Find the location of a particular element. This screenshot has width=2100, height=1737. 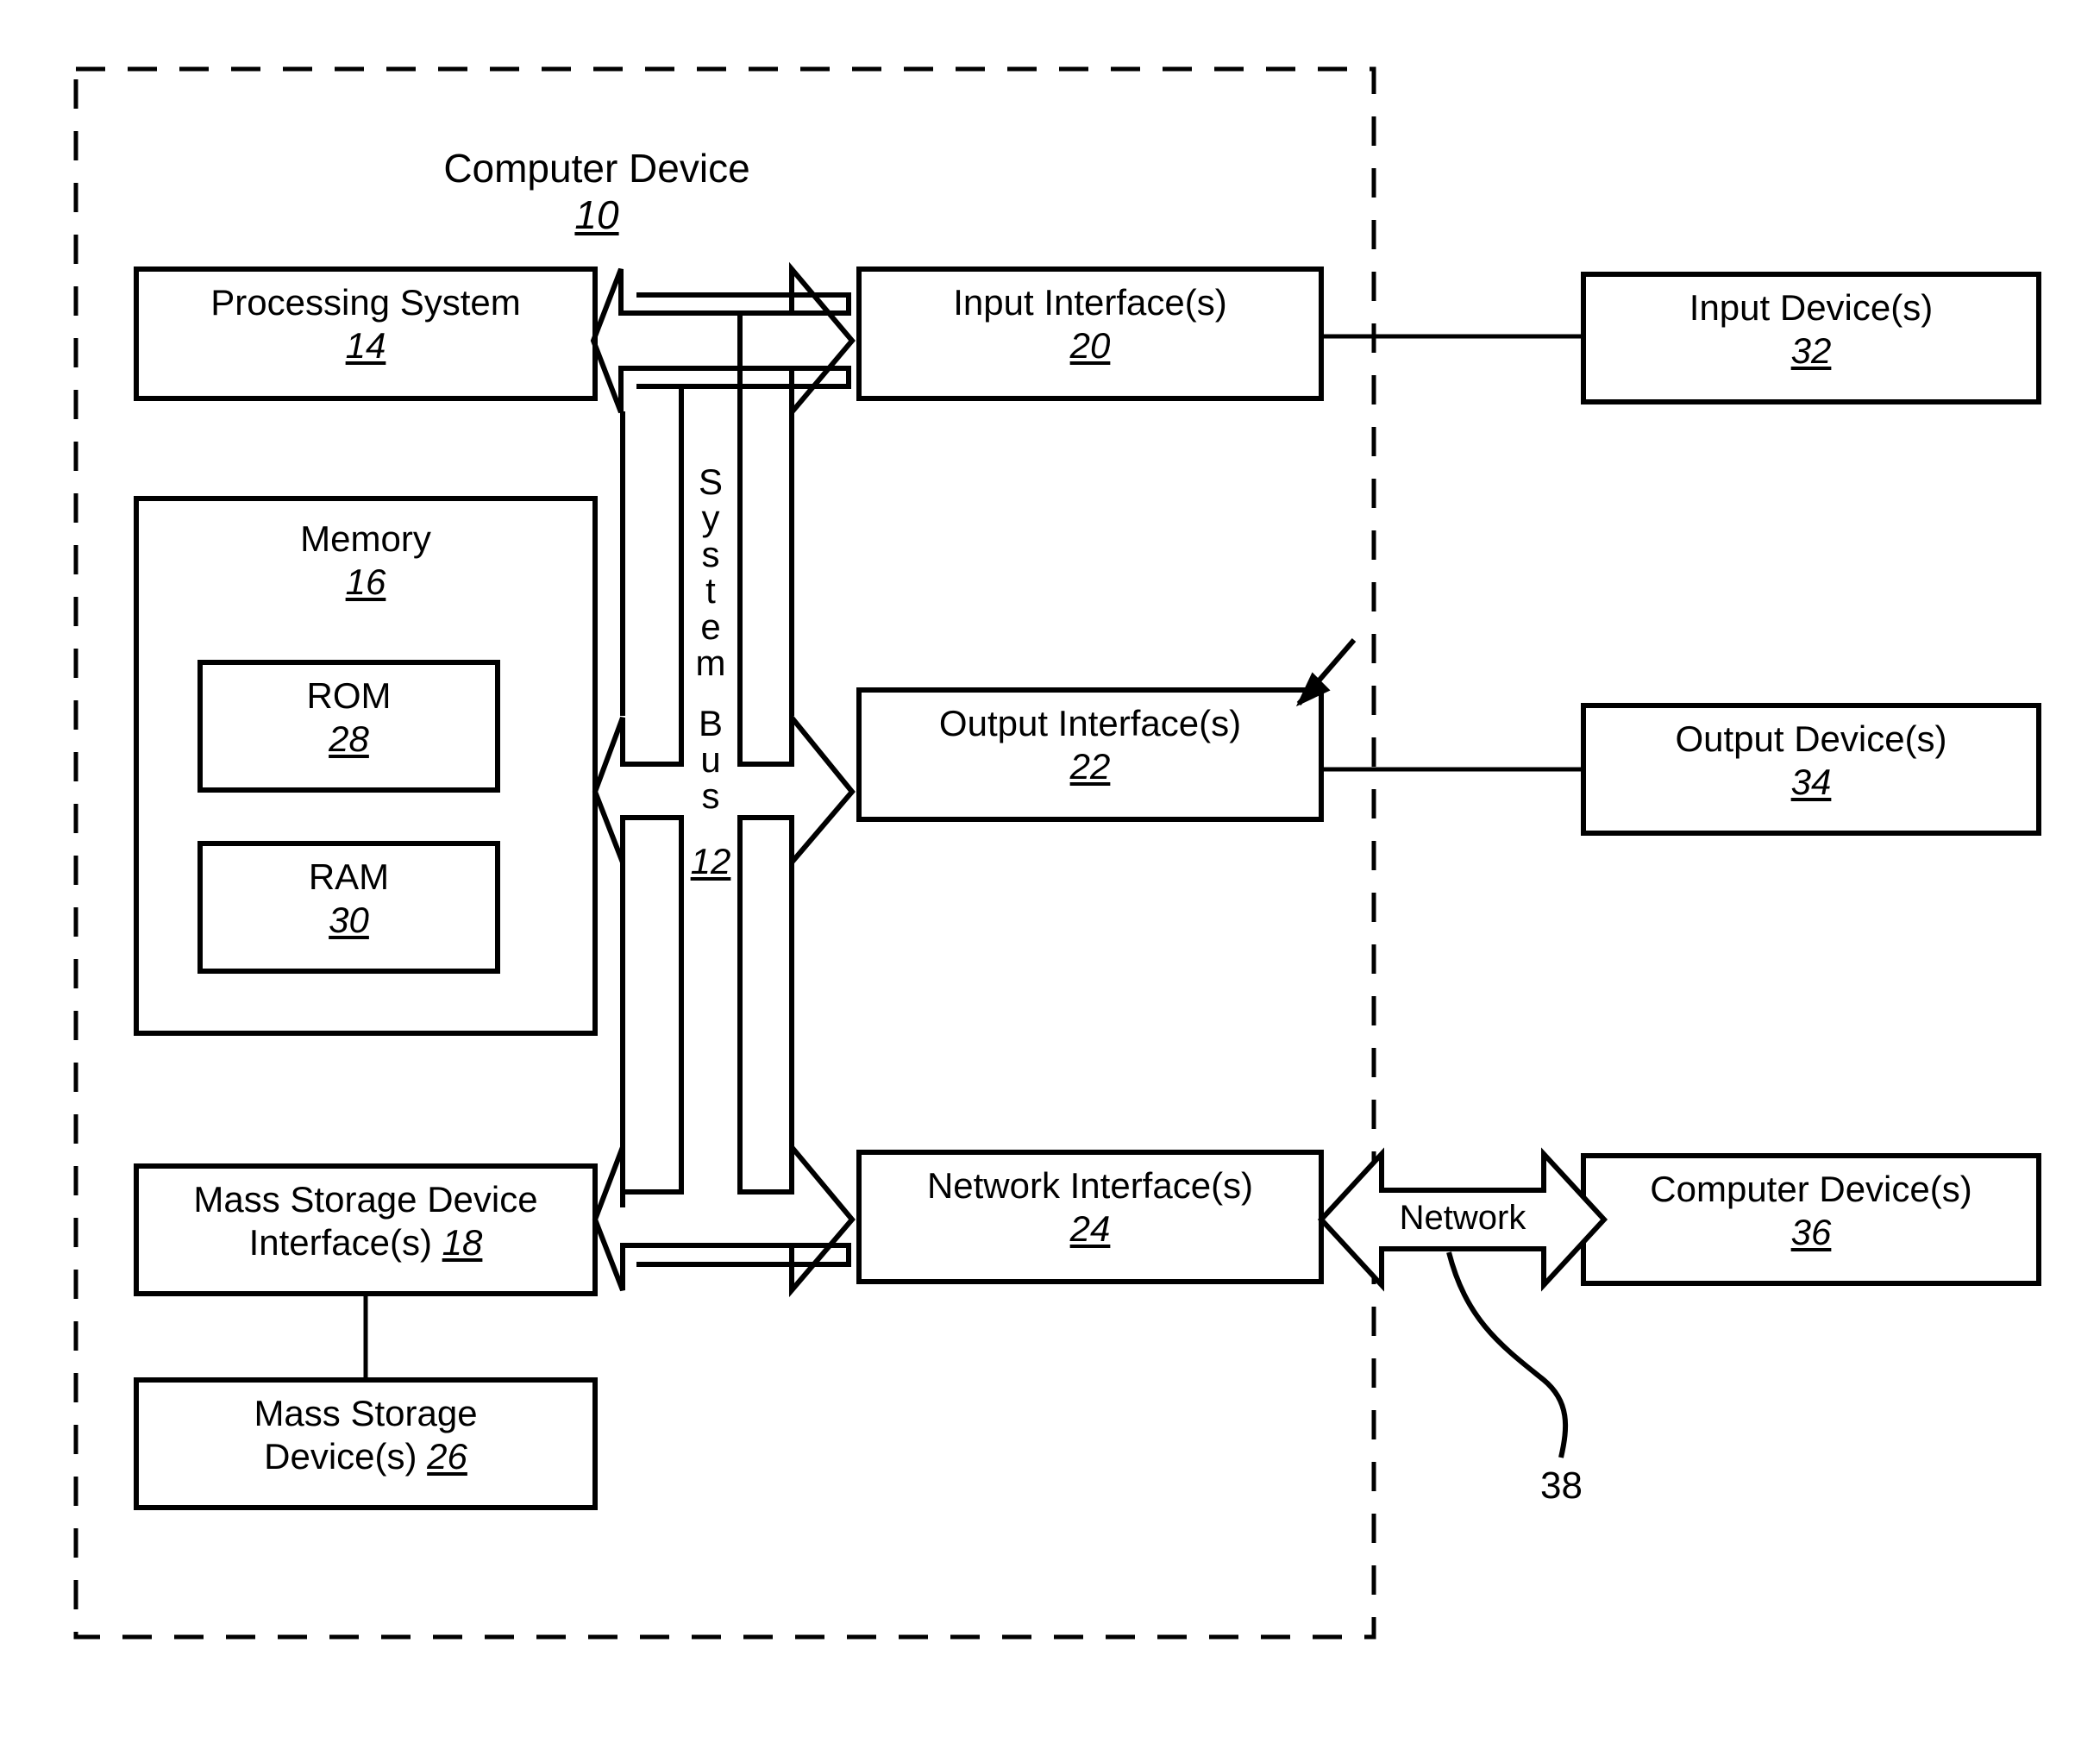

mass-storage-devices-label-group: Mass Storage Device(s) 26 is located at coordinates (366, 1434).